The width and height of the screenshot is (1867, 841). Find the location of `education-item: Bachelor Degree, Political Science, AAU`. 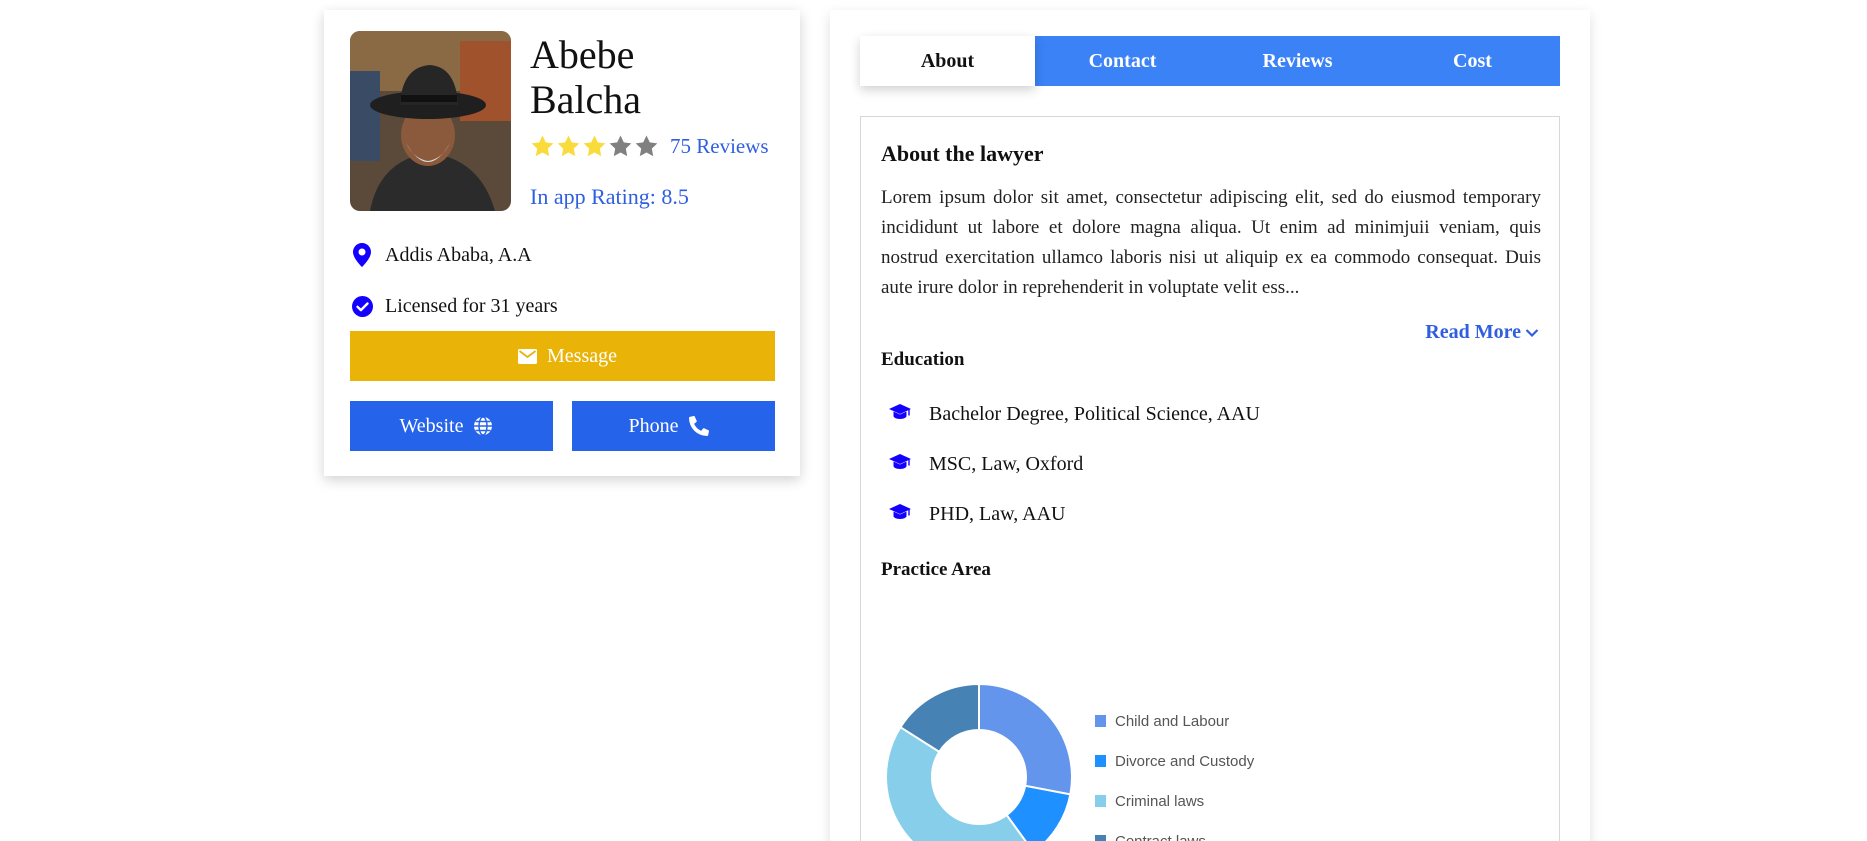

education-item: Bachelor Degree, Political Science, AAU is located at coordinates (1074, 414).